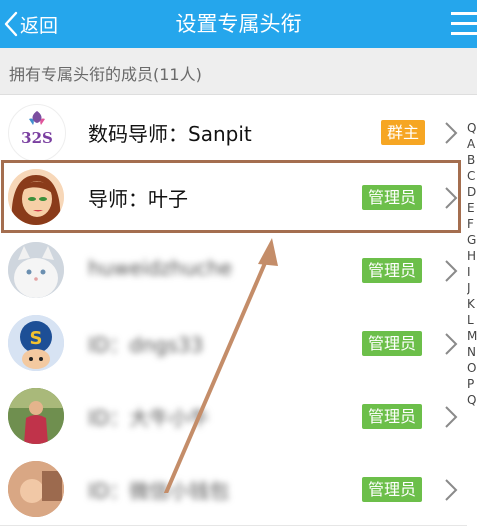 The width and height of the screenshot is (477, 526). Describe the element at coordinates (472, 240) in the screenshot. I see `index-letter: G` at that location.